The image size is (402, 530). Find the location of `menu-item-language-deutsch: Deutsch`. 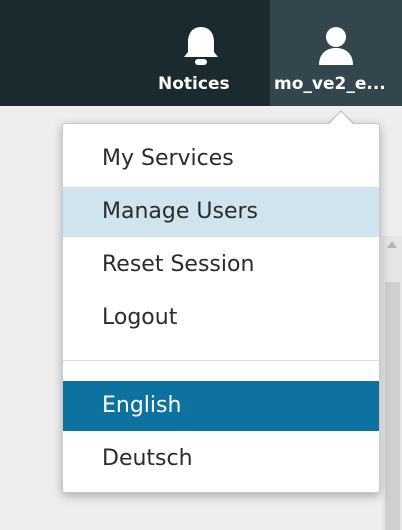

menu-item-language-deutsch: Deutsch is located at coordinates (221, 459).